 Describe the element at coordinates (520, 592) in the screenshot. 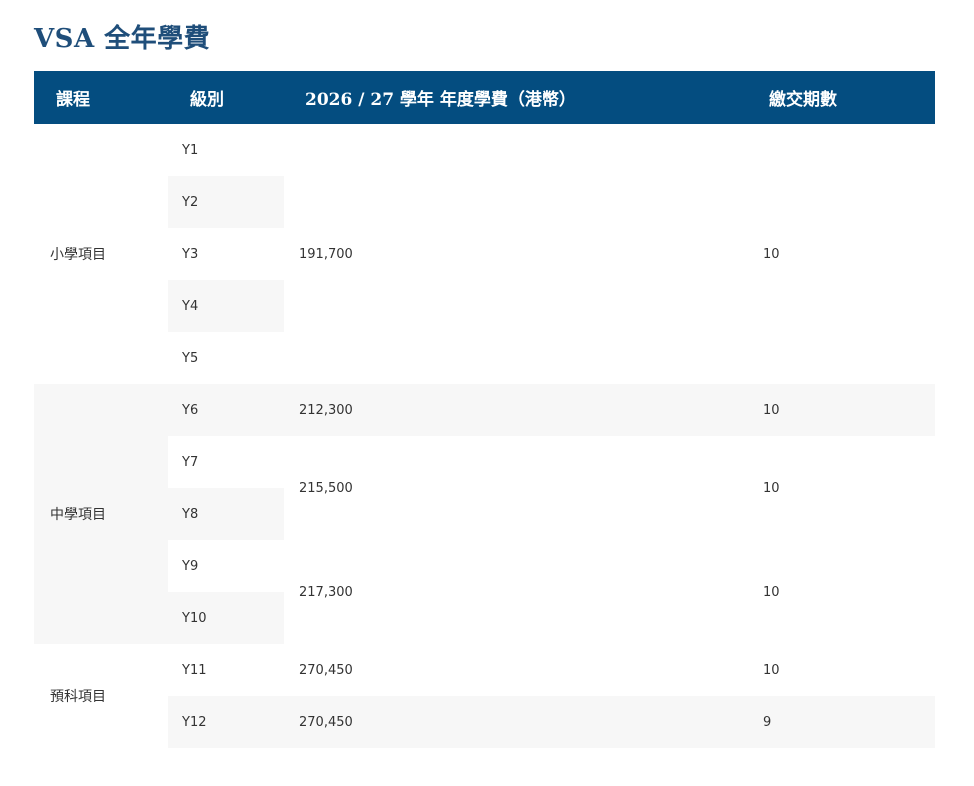

I see `fee-cell: 217,300` at that location.